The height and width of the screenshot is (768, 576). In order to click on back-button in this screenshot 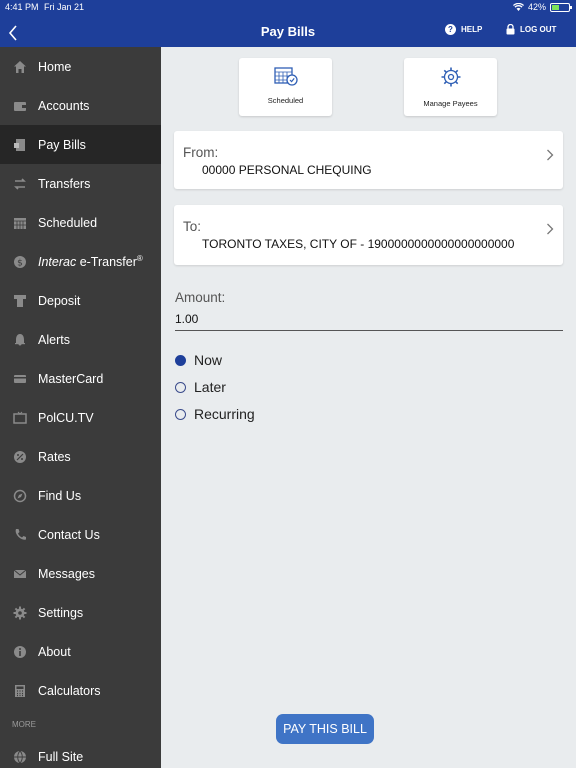, I will do `click(13, 33)`.